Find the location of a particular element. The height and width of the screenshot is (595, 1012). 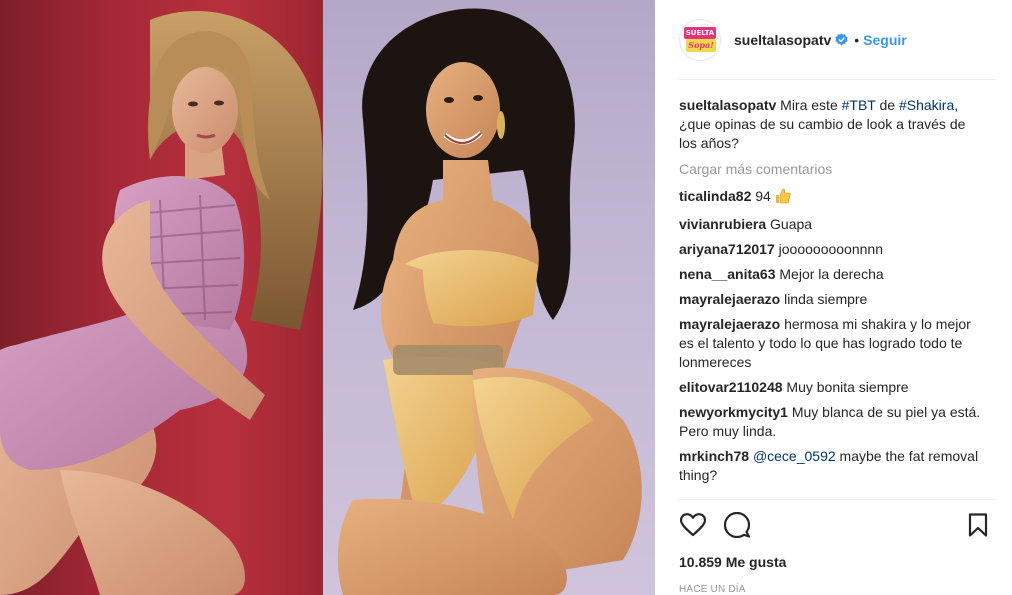

comment-username: elitovar2110248 is located at coordinates (731, 387).